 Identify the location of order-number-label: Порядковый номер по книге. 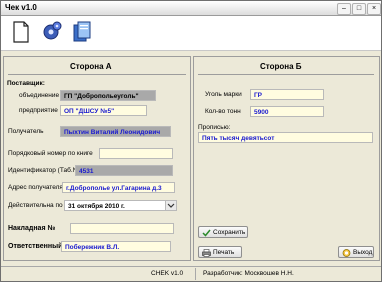
(50, 153).